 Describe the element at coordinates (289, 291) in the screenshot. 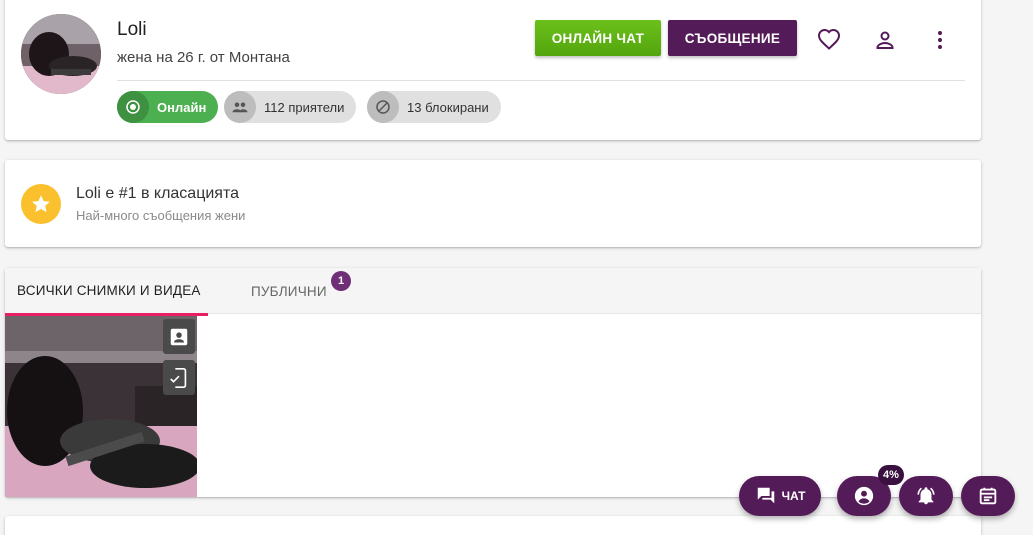

I see `tab-public: ПУБЛИЧНИ` at that location.